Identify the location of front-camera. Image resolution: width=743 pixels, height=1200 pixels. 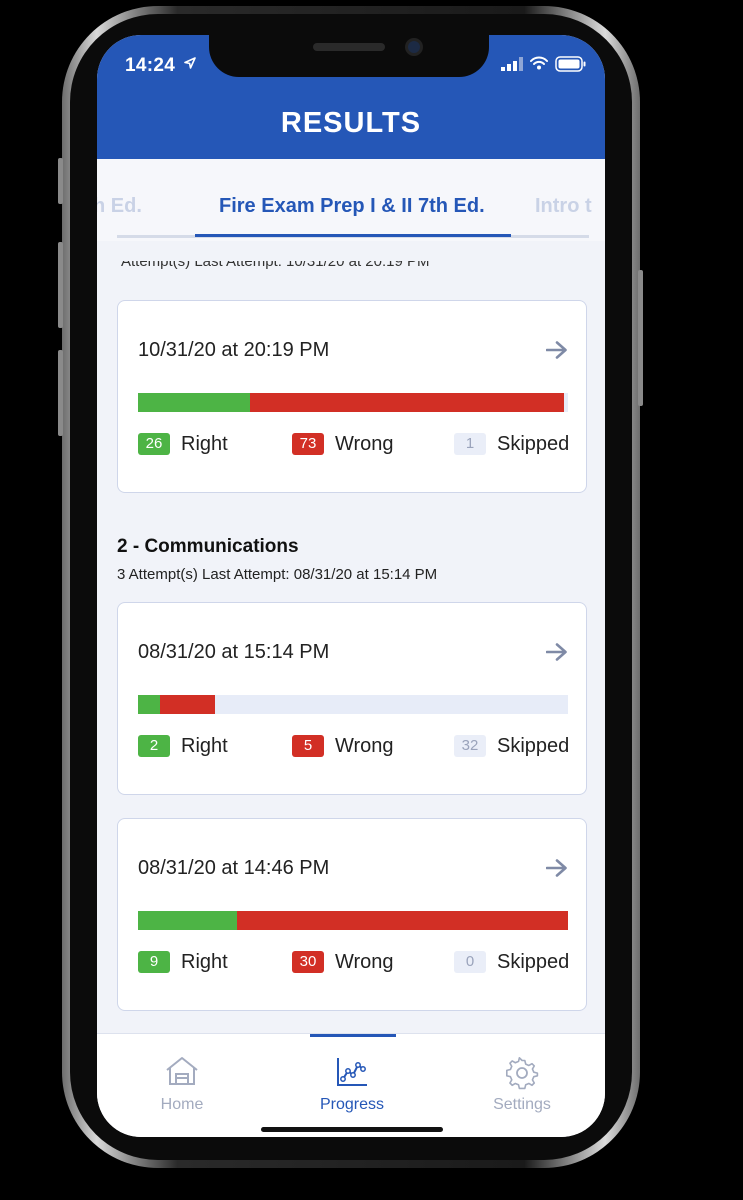
(414, 47).